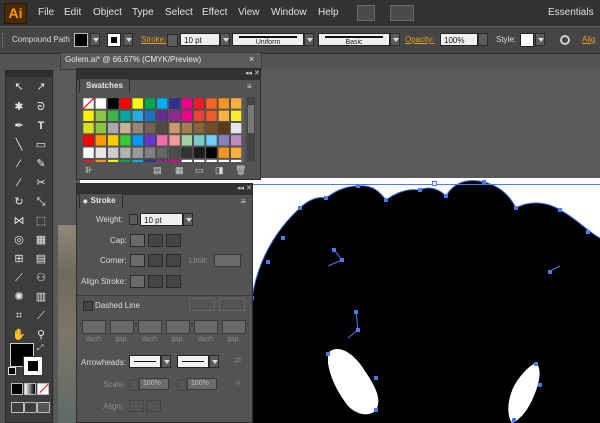 This screenshot has width=600, height=423. What do you see at coordinates (137, 240) in the screenshot?
I see `butt-cap-icon` at bounding box center [137, 240].